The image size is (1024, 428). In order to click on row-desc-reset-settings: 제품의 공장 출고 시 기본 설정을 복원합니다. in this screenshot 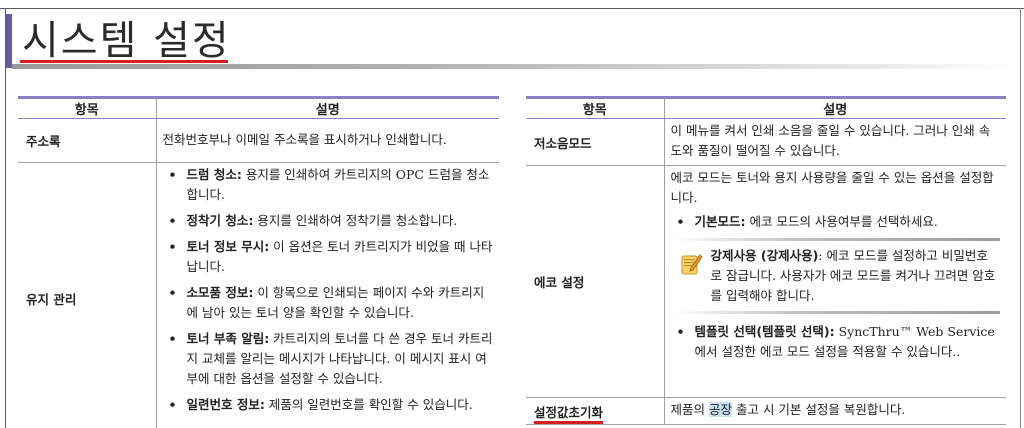, I will do `click(834, 411)`.